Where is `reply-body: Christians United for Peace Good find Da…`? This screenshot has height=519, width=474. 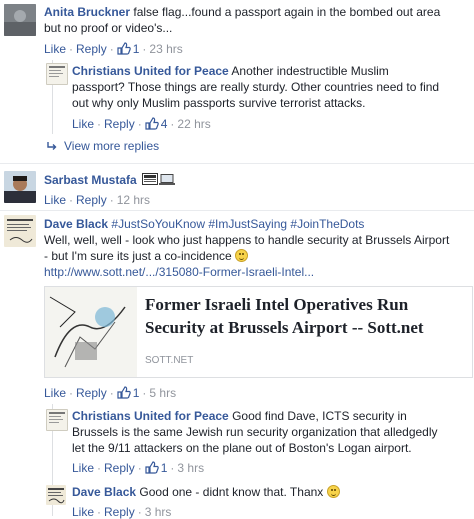 reply-body: Christians United for Peace Good find Da… is located at coordinates (270, 432).